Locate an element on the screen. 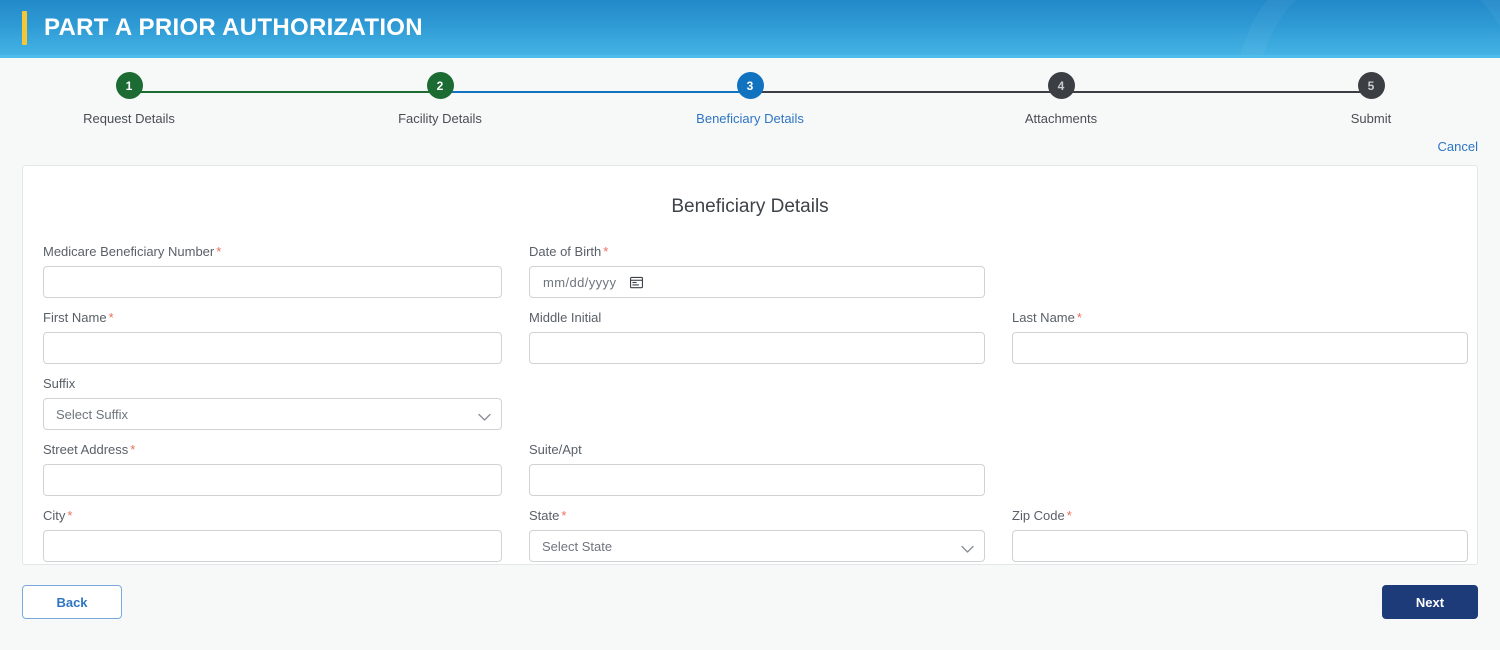 This screenshot has height=650, width=1500. date-of-birth-input is located at coordinates (757, 282).